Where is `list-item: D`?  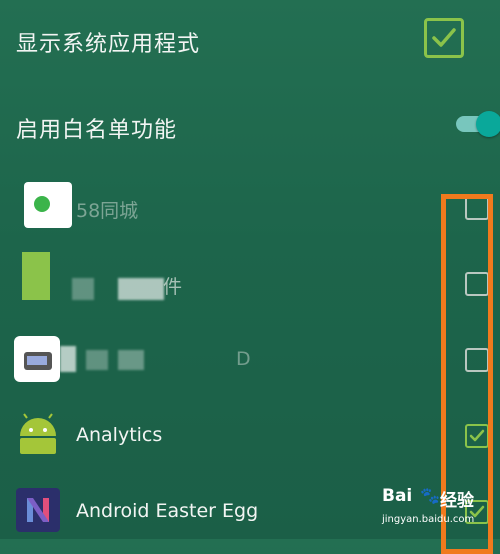
list-item: D is located at coordinates (250, 361).